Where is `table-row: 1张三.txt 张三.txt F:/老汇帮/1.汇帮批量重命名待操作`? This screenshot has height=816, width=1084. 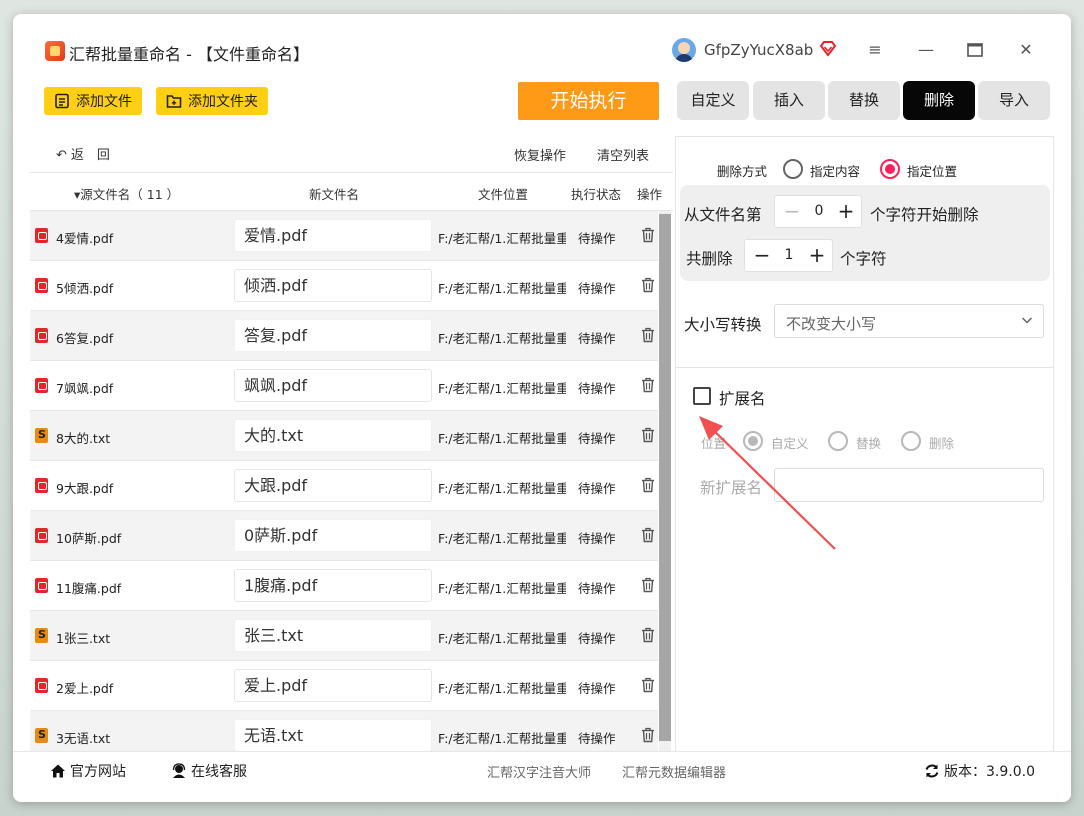
table-row: 1张三.txt 张三.txt F:/老汇帮/1.汇帮批量重命名待操作 is located at coordinates (344, 636).